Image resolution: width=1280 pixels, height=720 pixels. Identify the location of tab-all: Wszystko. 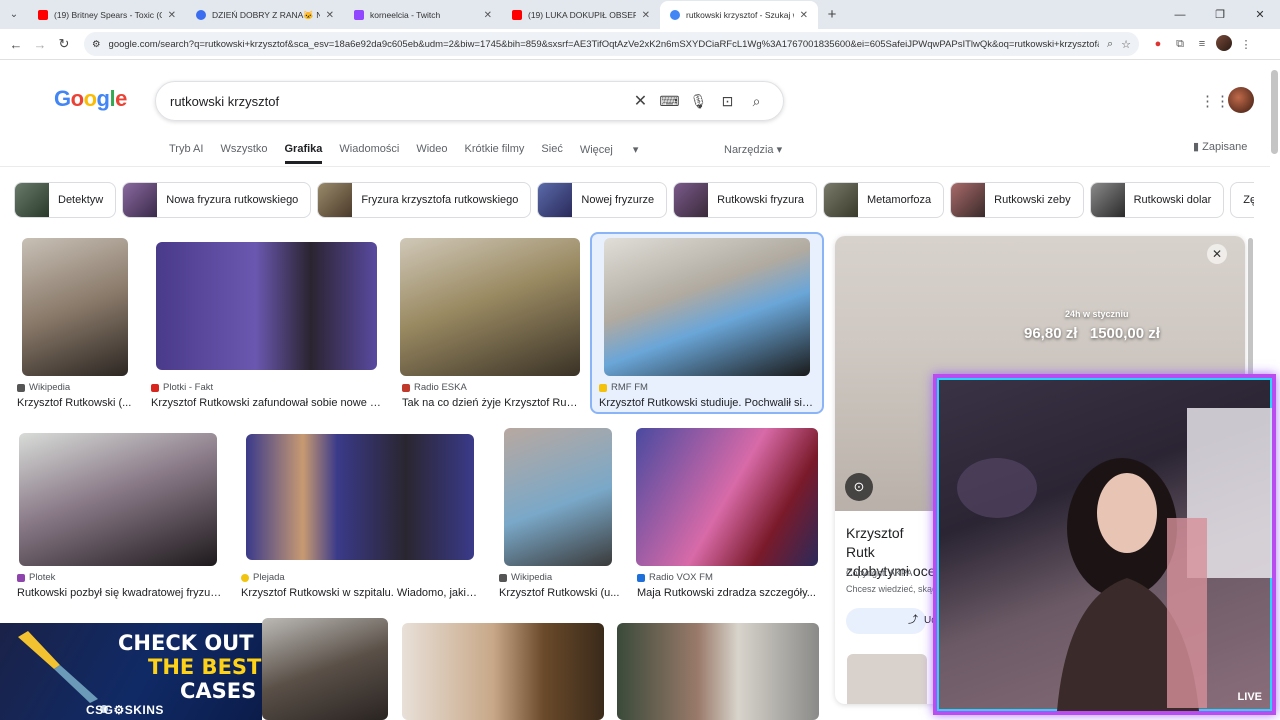
(243, 153).